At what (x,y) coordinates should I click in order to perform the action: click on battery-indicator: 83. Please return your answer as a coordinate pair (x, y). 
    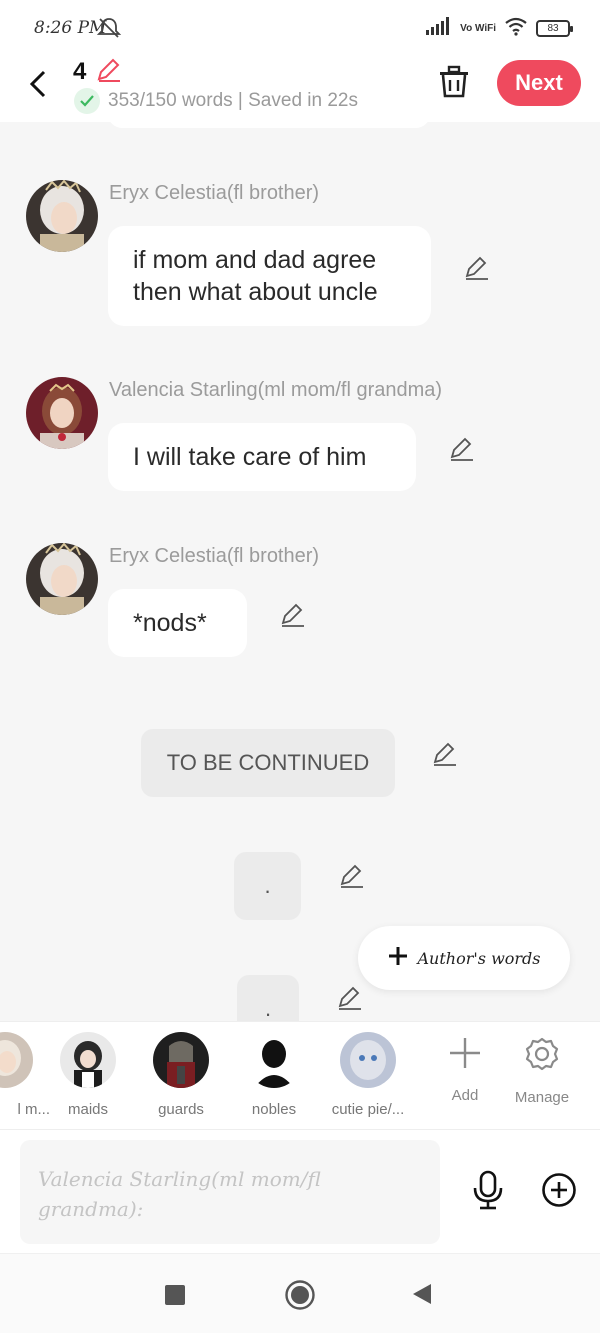
    Looking at the image, I should click on (554, 28).